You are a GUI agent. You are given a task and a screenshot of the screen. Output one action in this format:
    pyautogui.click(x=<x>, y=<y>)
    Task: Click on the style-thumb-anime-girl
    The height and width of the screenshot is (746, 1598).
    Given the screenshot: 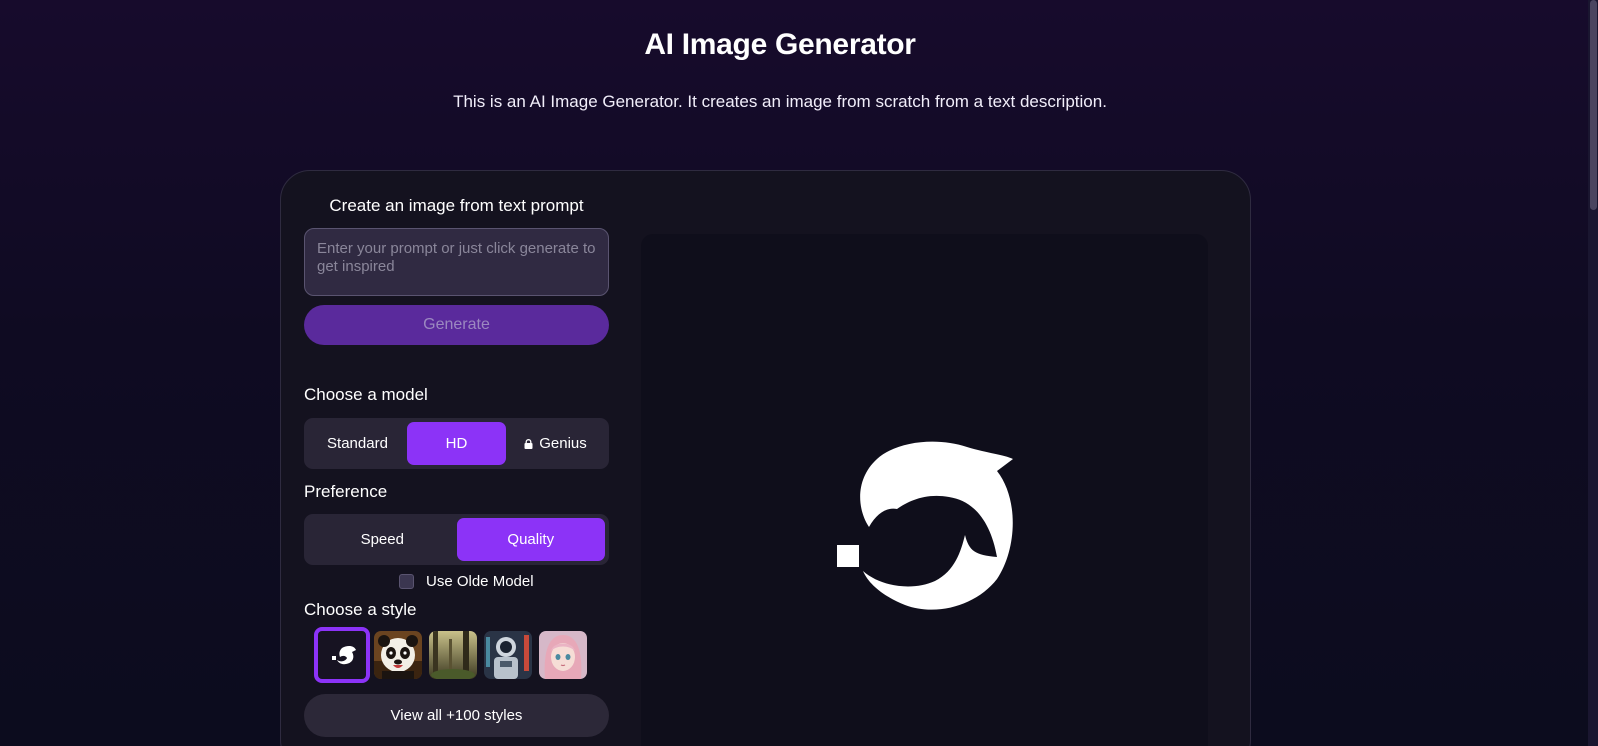 What is the action you would take?
    pyautogui.click(x=563, y=655)
    